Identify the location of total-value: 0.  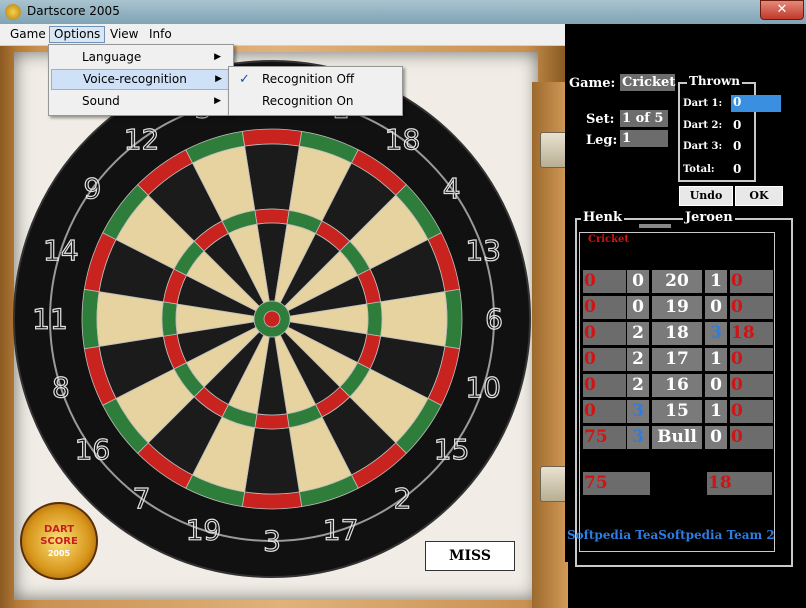
(737, 169).